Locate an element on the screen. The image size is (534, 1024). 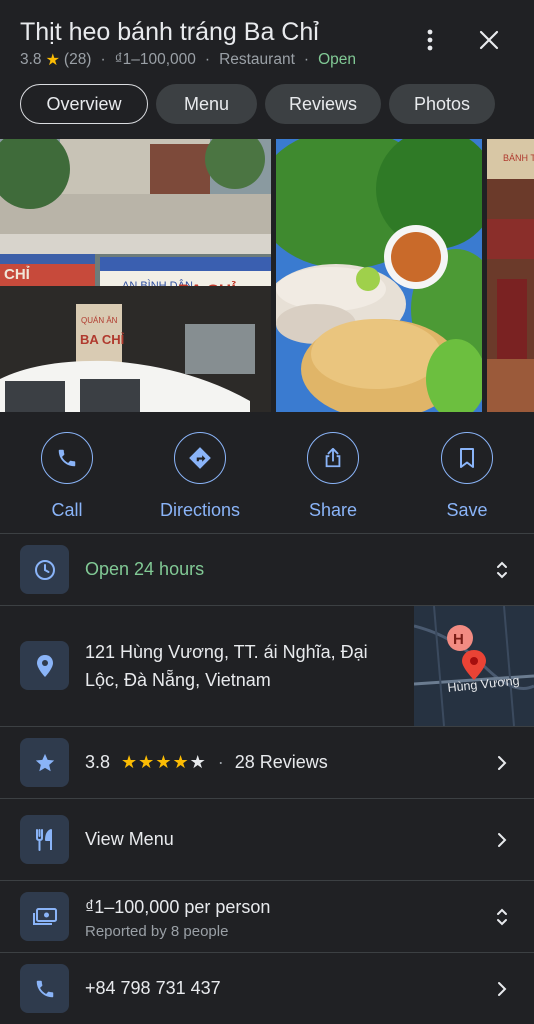
hours-text: Open 24 hours is located at coordinates (145, 569).